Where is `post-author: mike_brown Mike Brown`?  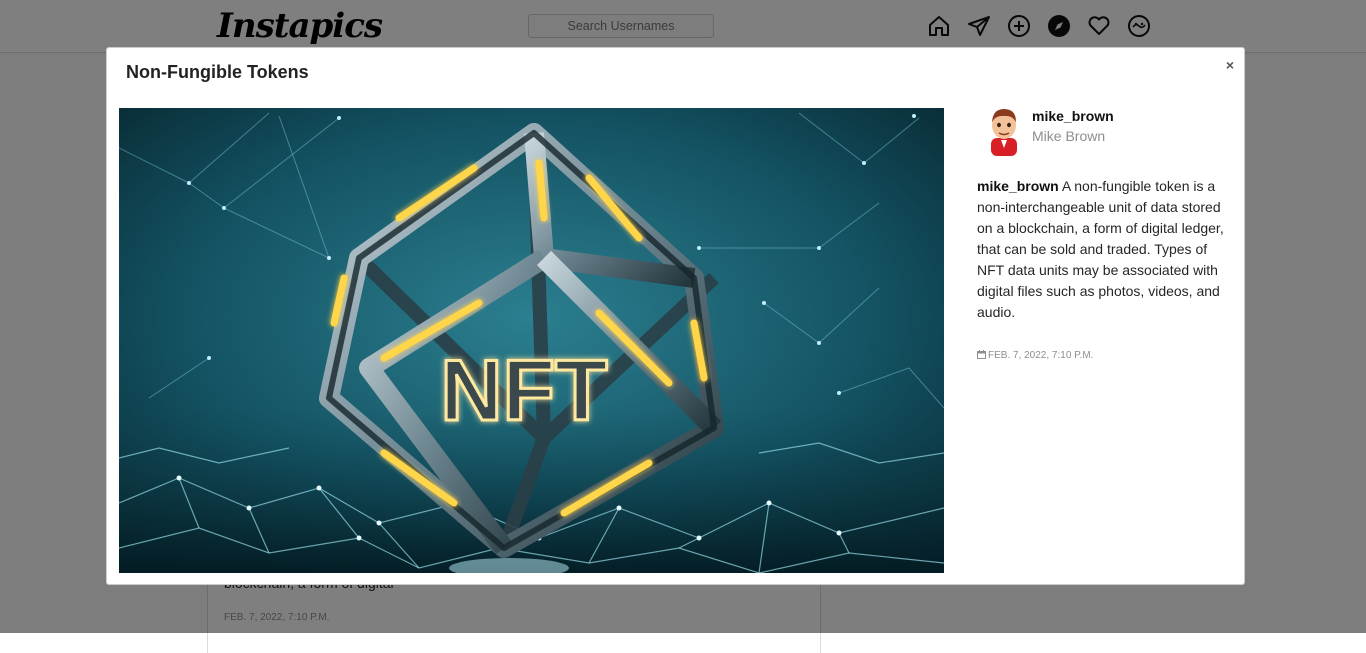
post-author: mike_brown Mike Brown is located at coordinates (1097, 132).